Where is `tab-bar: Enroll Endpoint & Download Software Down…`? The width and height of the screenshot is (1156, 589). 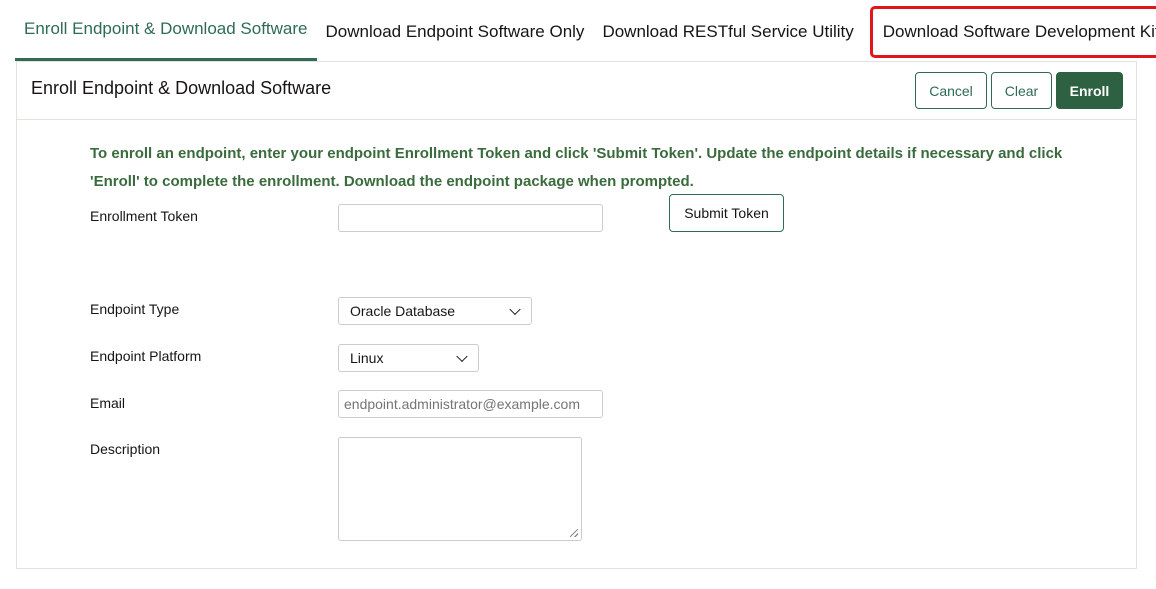
tab-bar: Enroll Endpoint & Download Software Down… is located at coordinates (585, 30).